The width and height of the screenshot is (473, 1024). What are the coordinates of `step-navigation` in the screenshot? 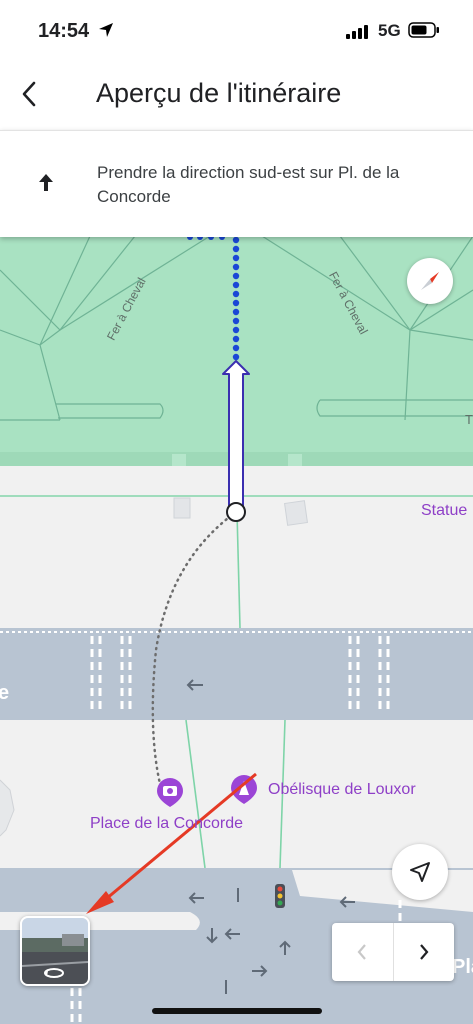 It's located at (393, 952).